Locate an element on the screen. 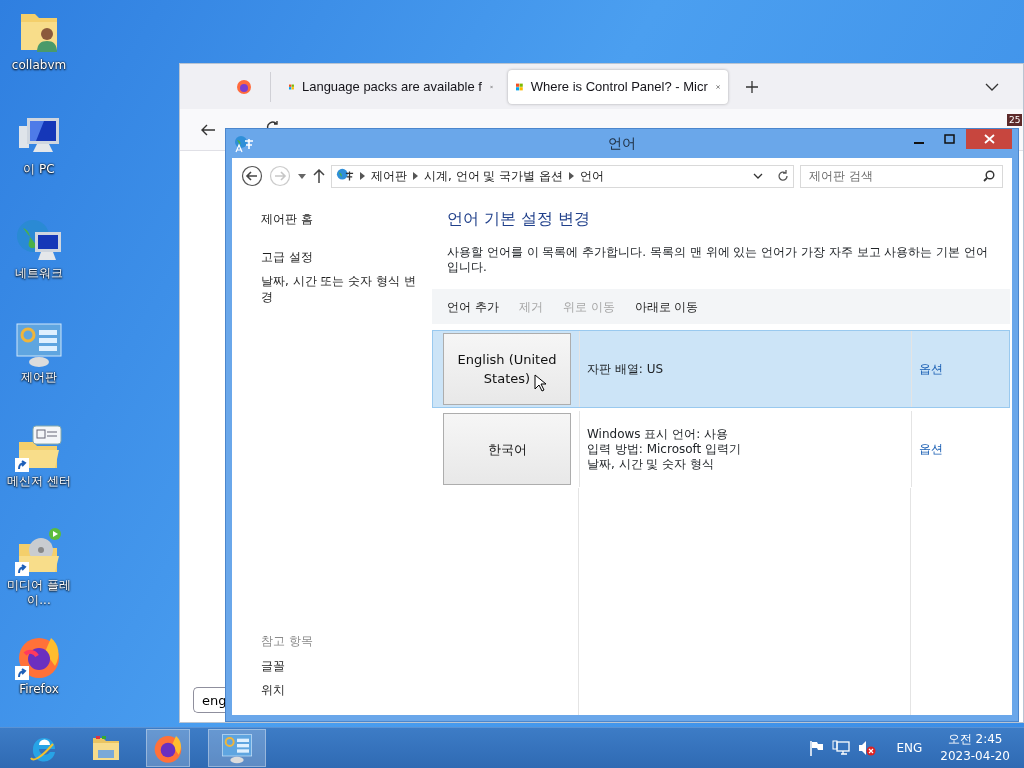 The image size is (1024, 768). flag-icon is located at coordinates (816, 748).